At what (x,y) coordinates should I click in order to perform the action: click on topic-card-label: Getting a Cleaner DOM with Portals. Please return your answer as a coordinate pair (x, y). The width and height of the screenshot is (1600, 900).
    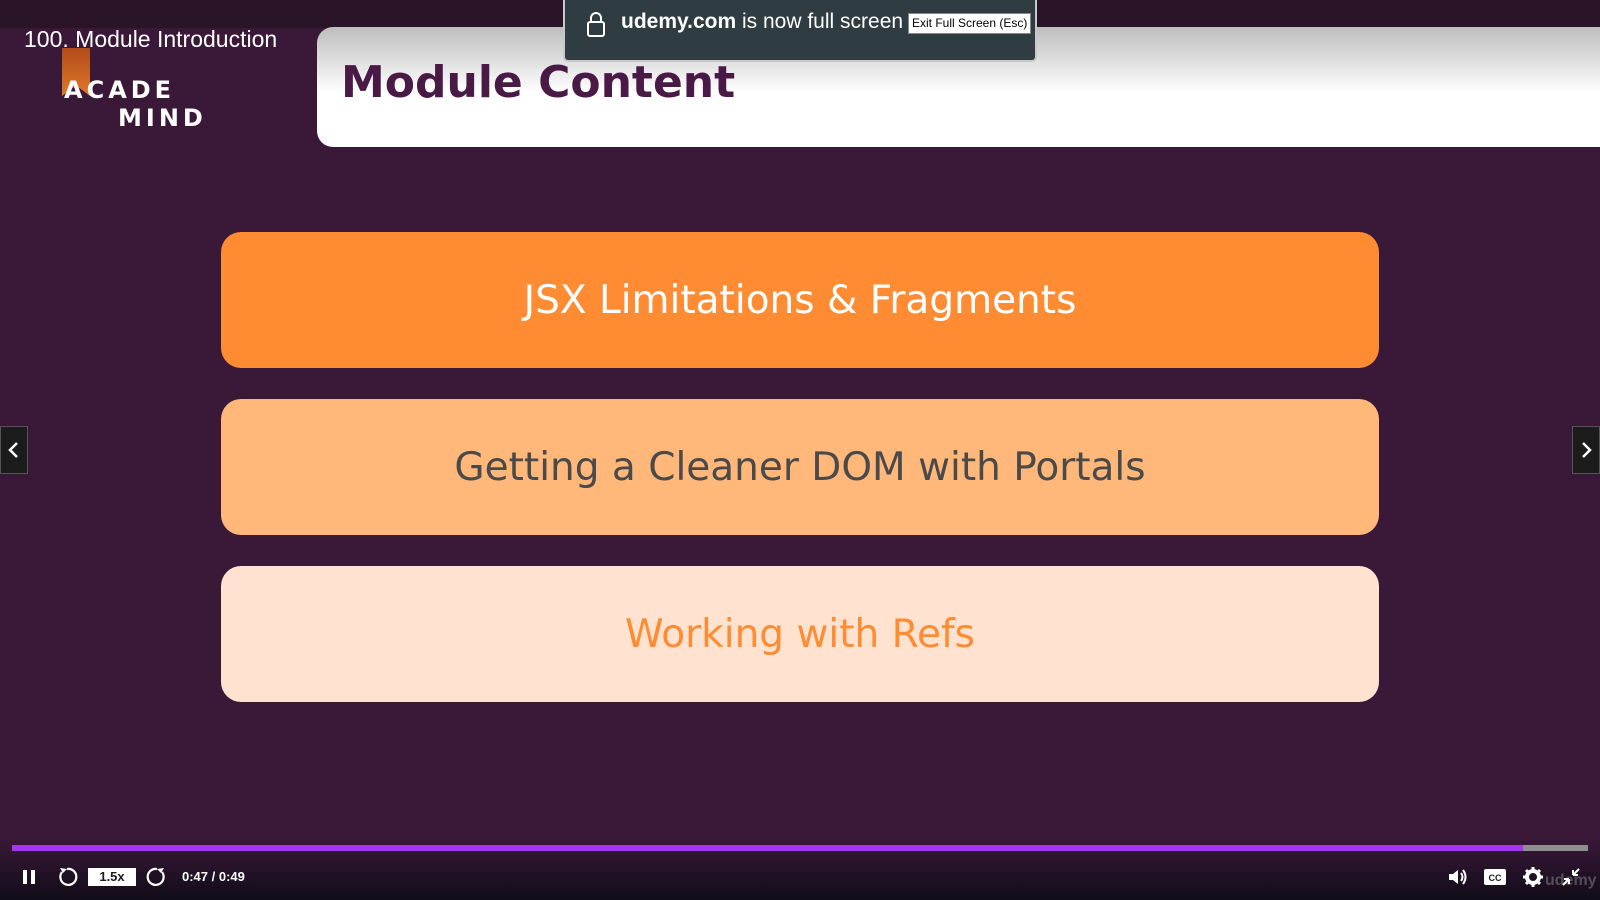
    Looking at the image, I should click on (800, 467).